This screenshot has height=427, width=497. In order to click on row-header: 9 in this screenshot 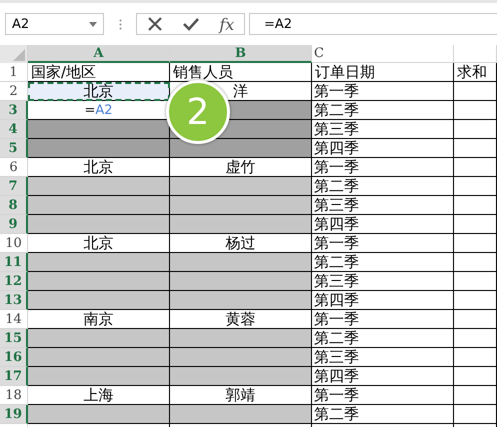, I will do `click(14, 224)`.